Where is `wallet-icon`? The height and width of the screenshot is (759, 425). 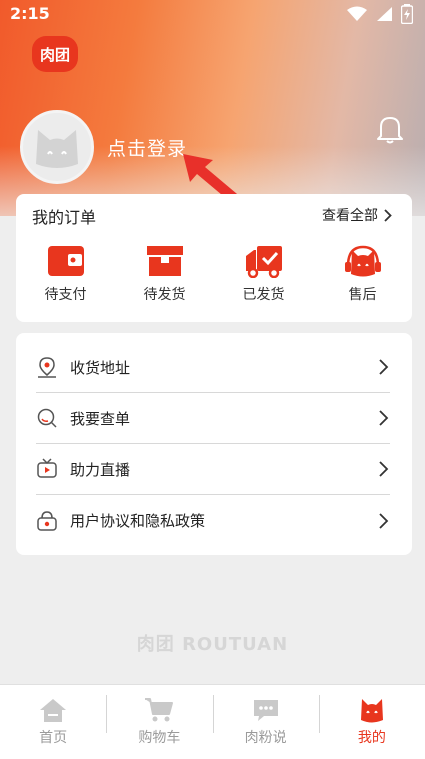
wallet-icon is located at coordinates (65, 261).